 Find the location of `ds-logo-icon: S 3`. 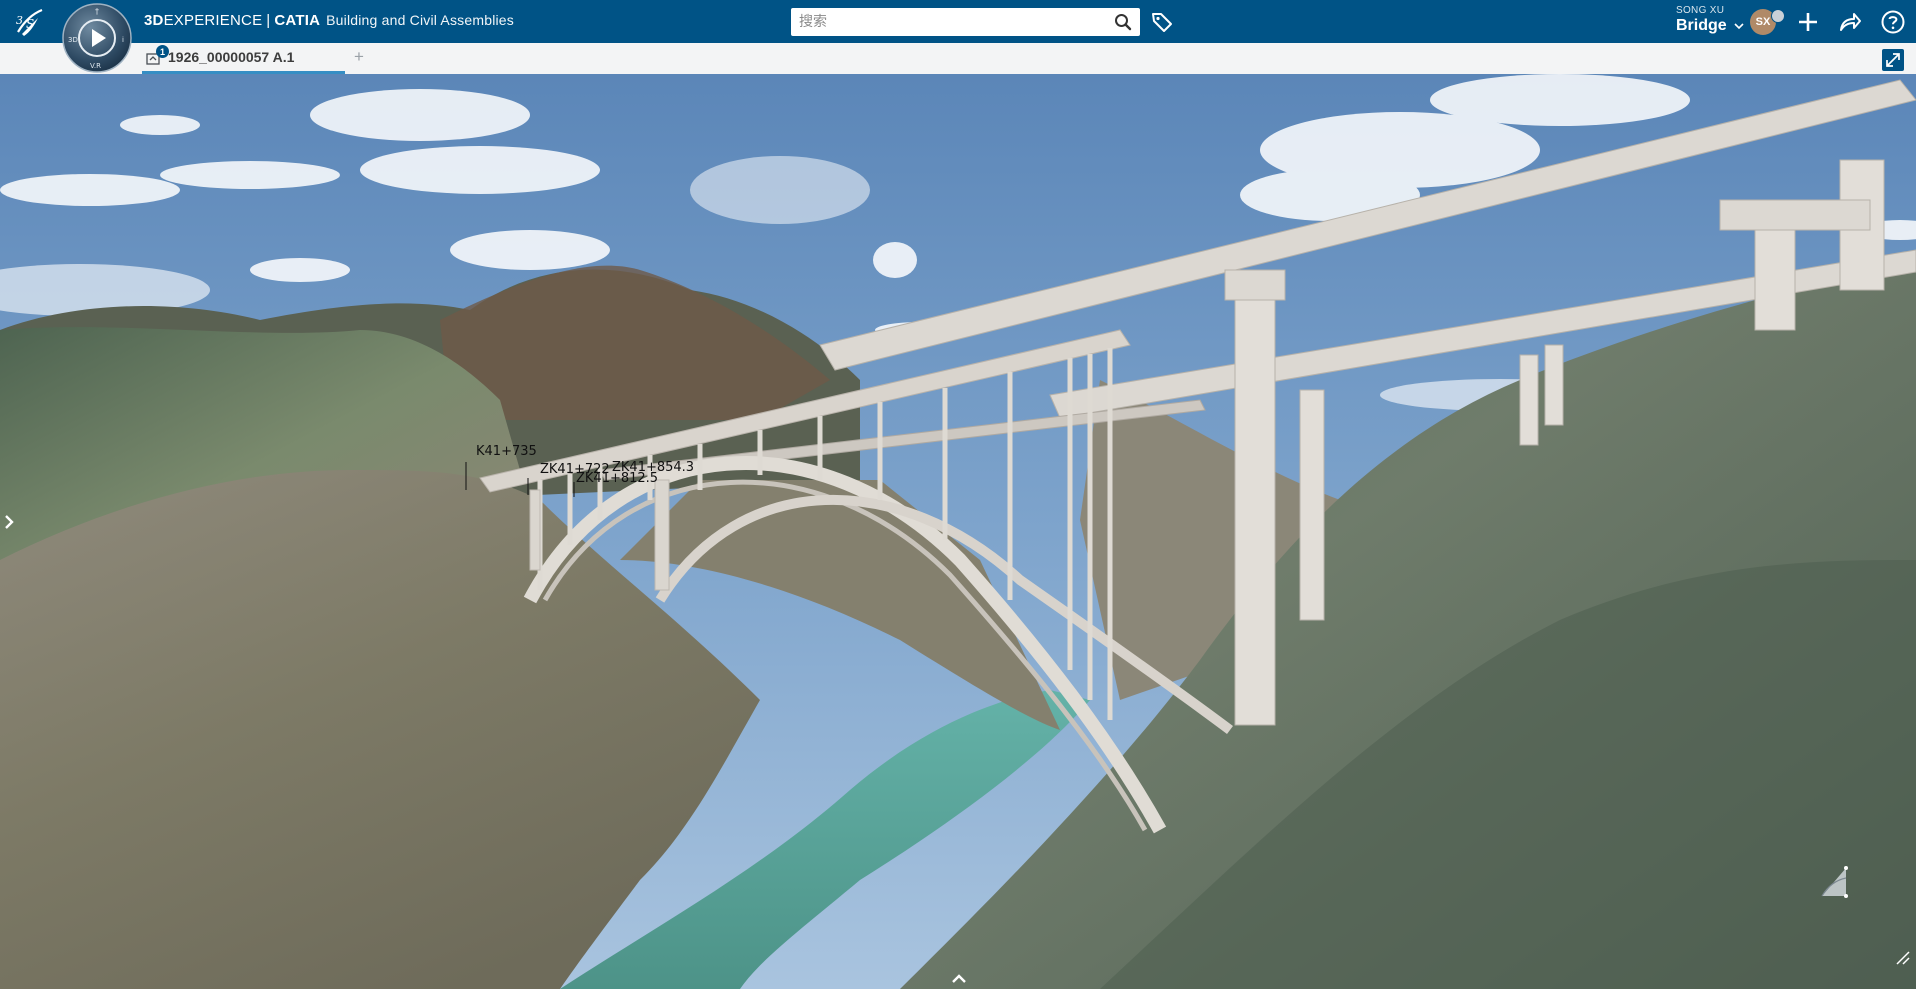

ds-logo-icon: S 3 is located at coordinates (30, 22).